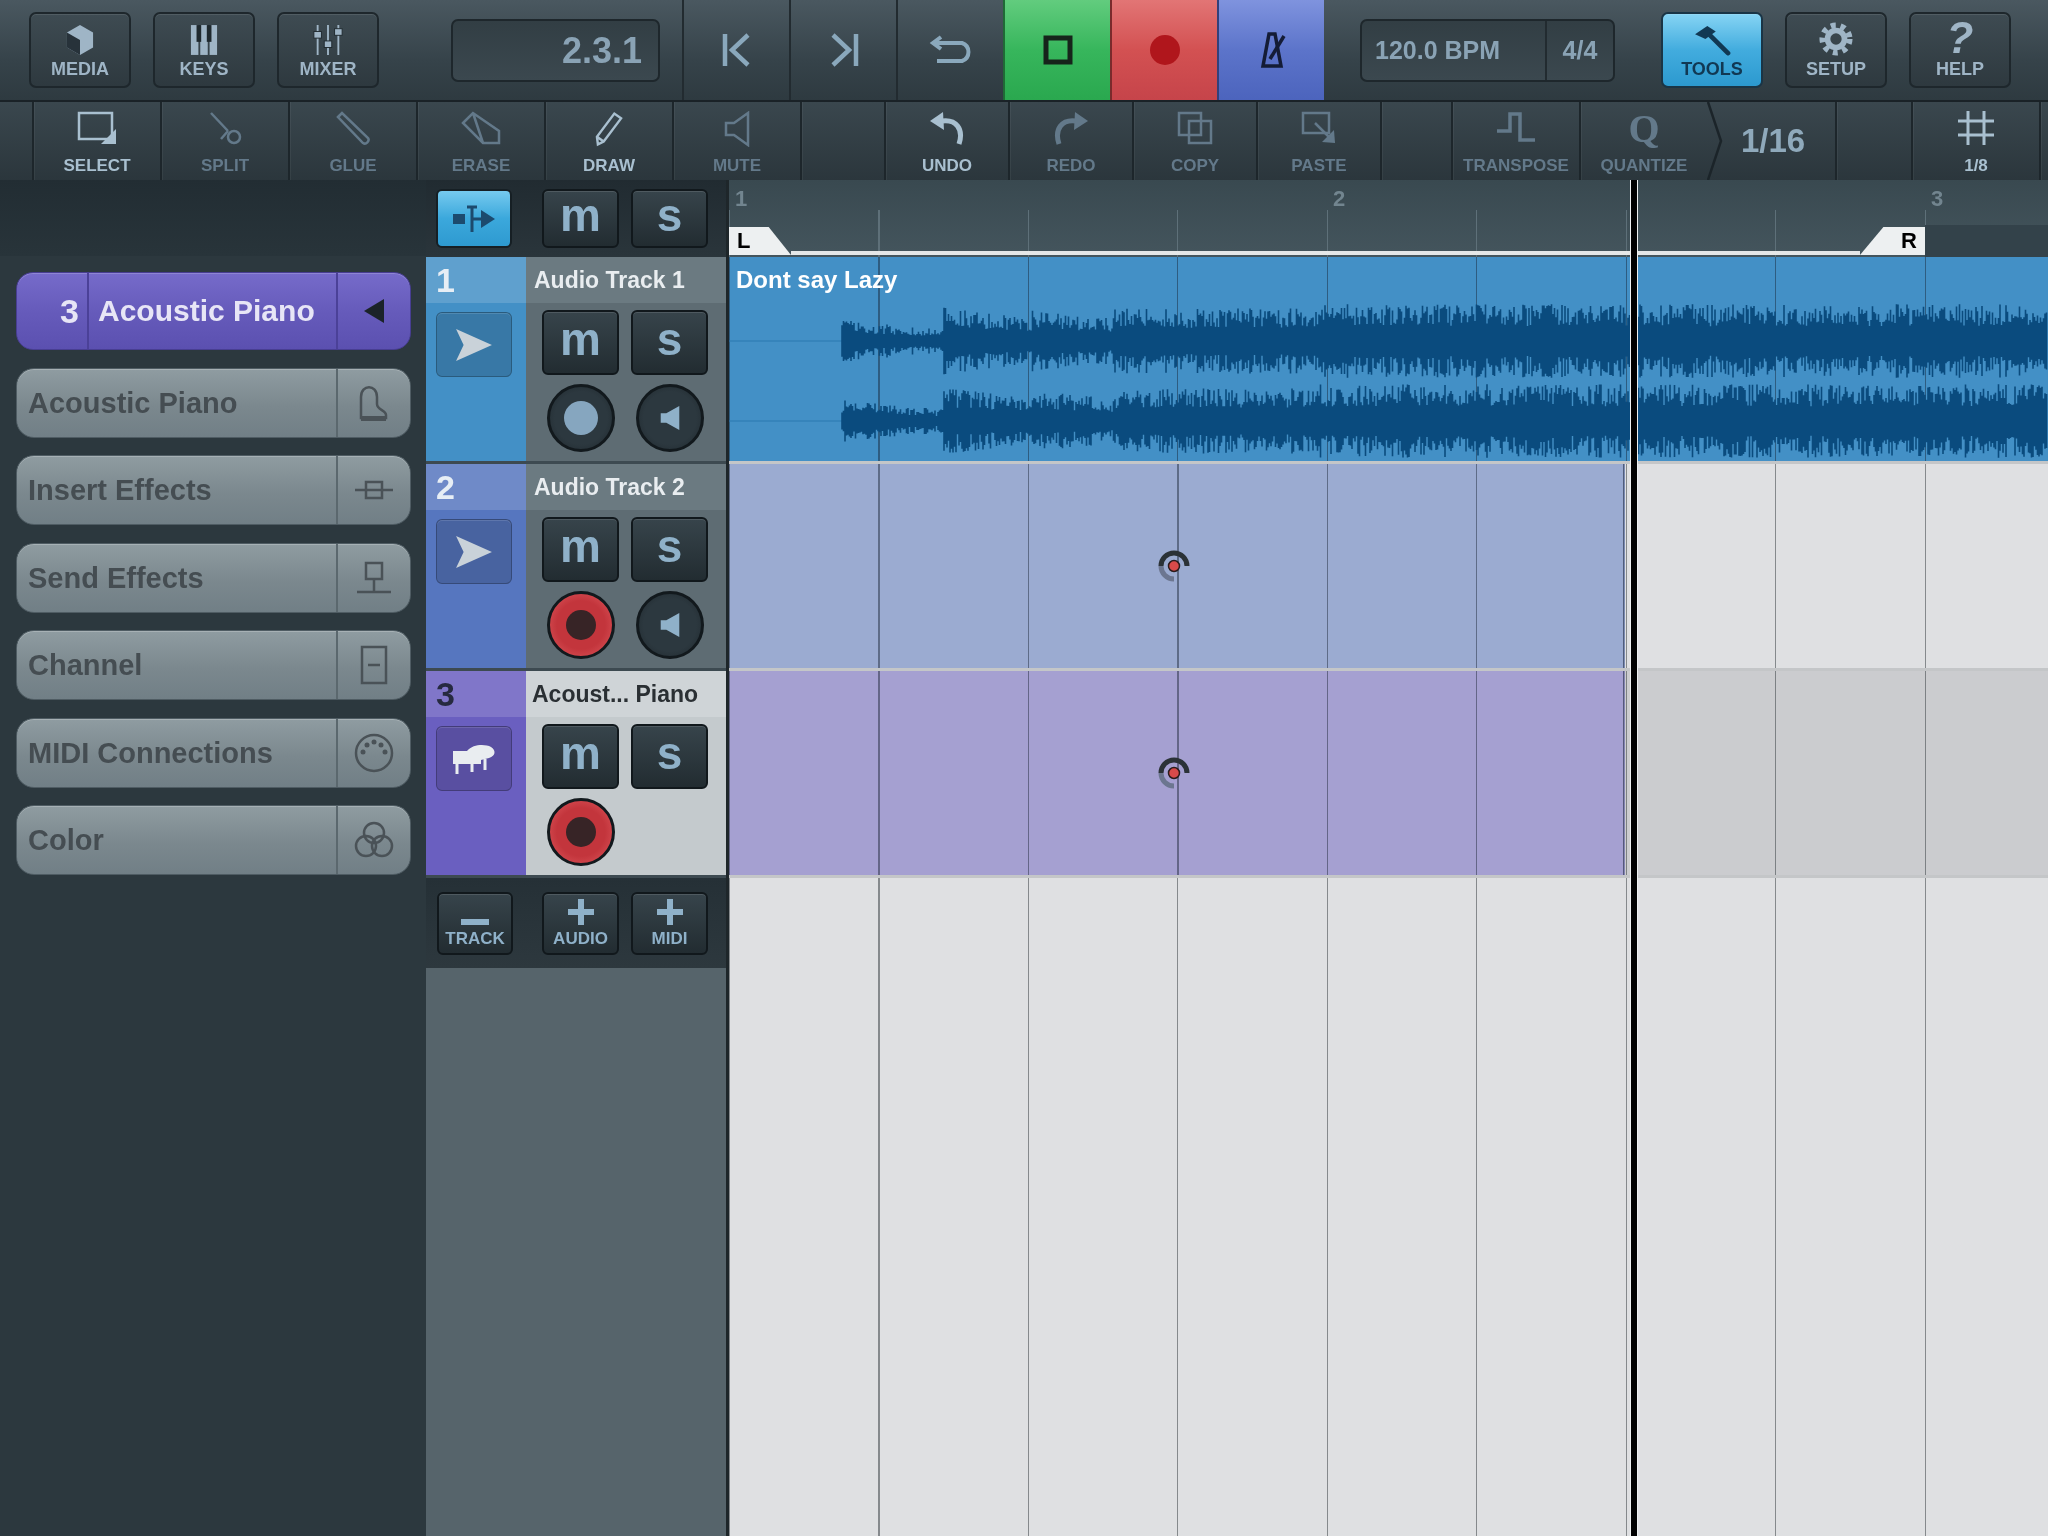 This screenshot has width=2048, height=1536. Describe the element at coordinates (374, 577) in the screenshot. I see `send-effect-icon` at that location.